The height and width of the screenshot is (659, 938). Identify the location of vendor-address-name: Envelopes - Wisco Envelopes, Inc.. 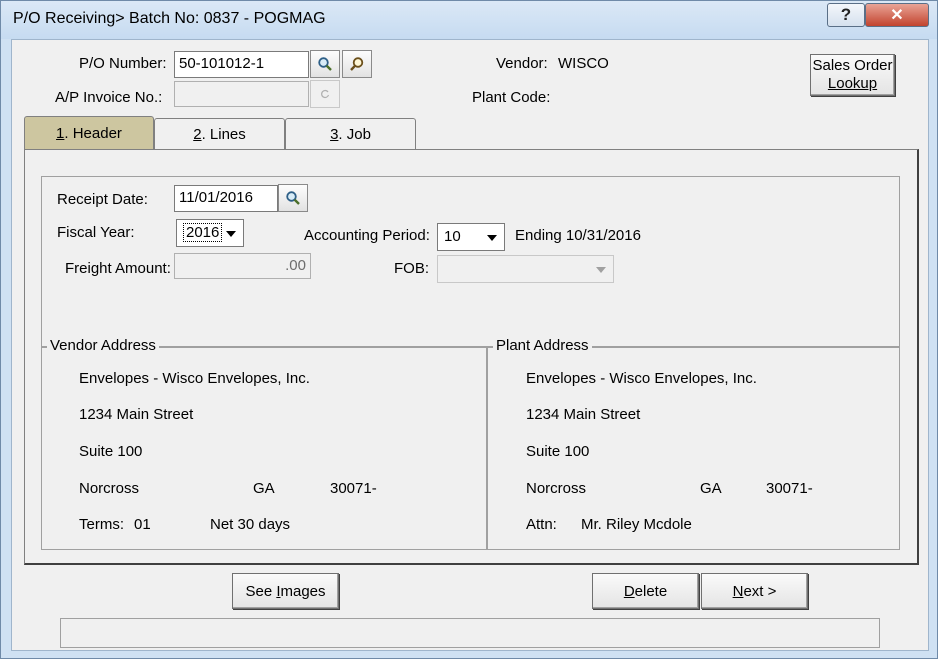
(194, 378).